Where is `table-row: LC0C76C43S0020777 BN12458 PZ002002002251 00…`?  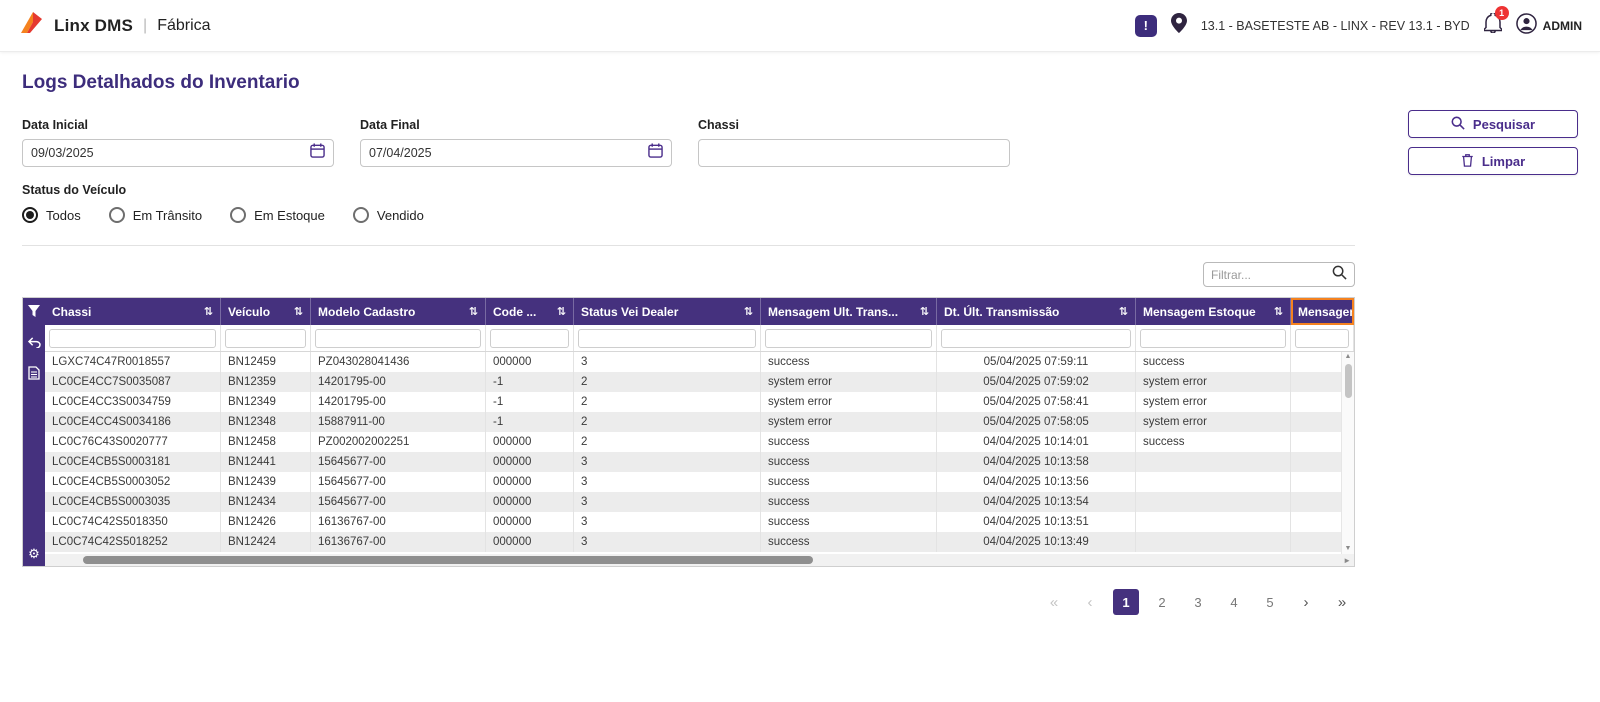
table-row: LC0C76C43S0020777 BN12458 PZ002002002251 00… is located at coordinates (699, 442).